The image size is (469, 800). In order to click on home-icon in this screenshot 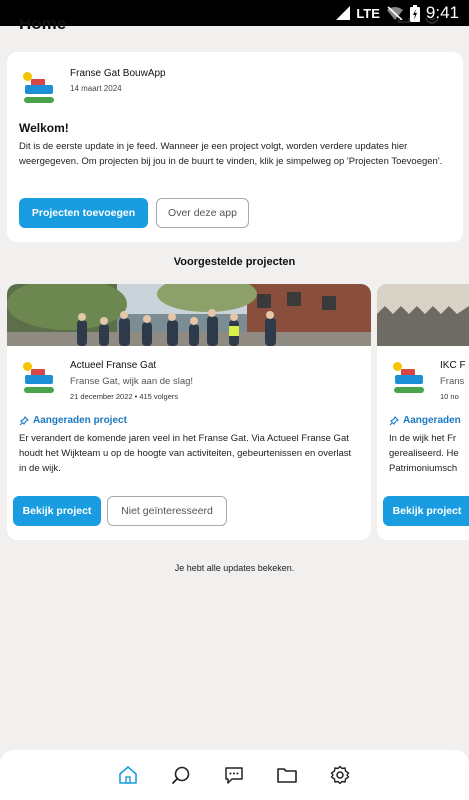, I will do `click(128, 775)`.